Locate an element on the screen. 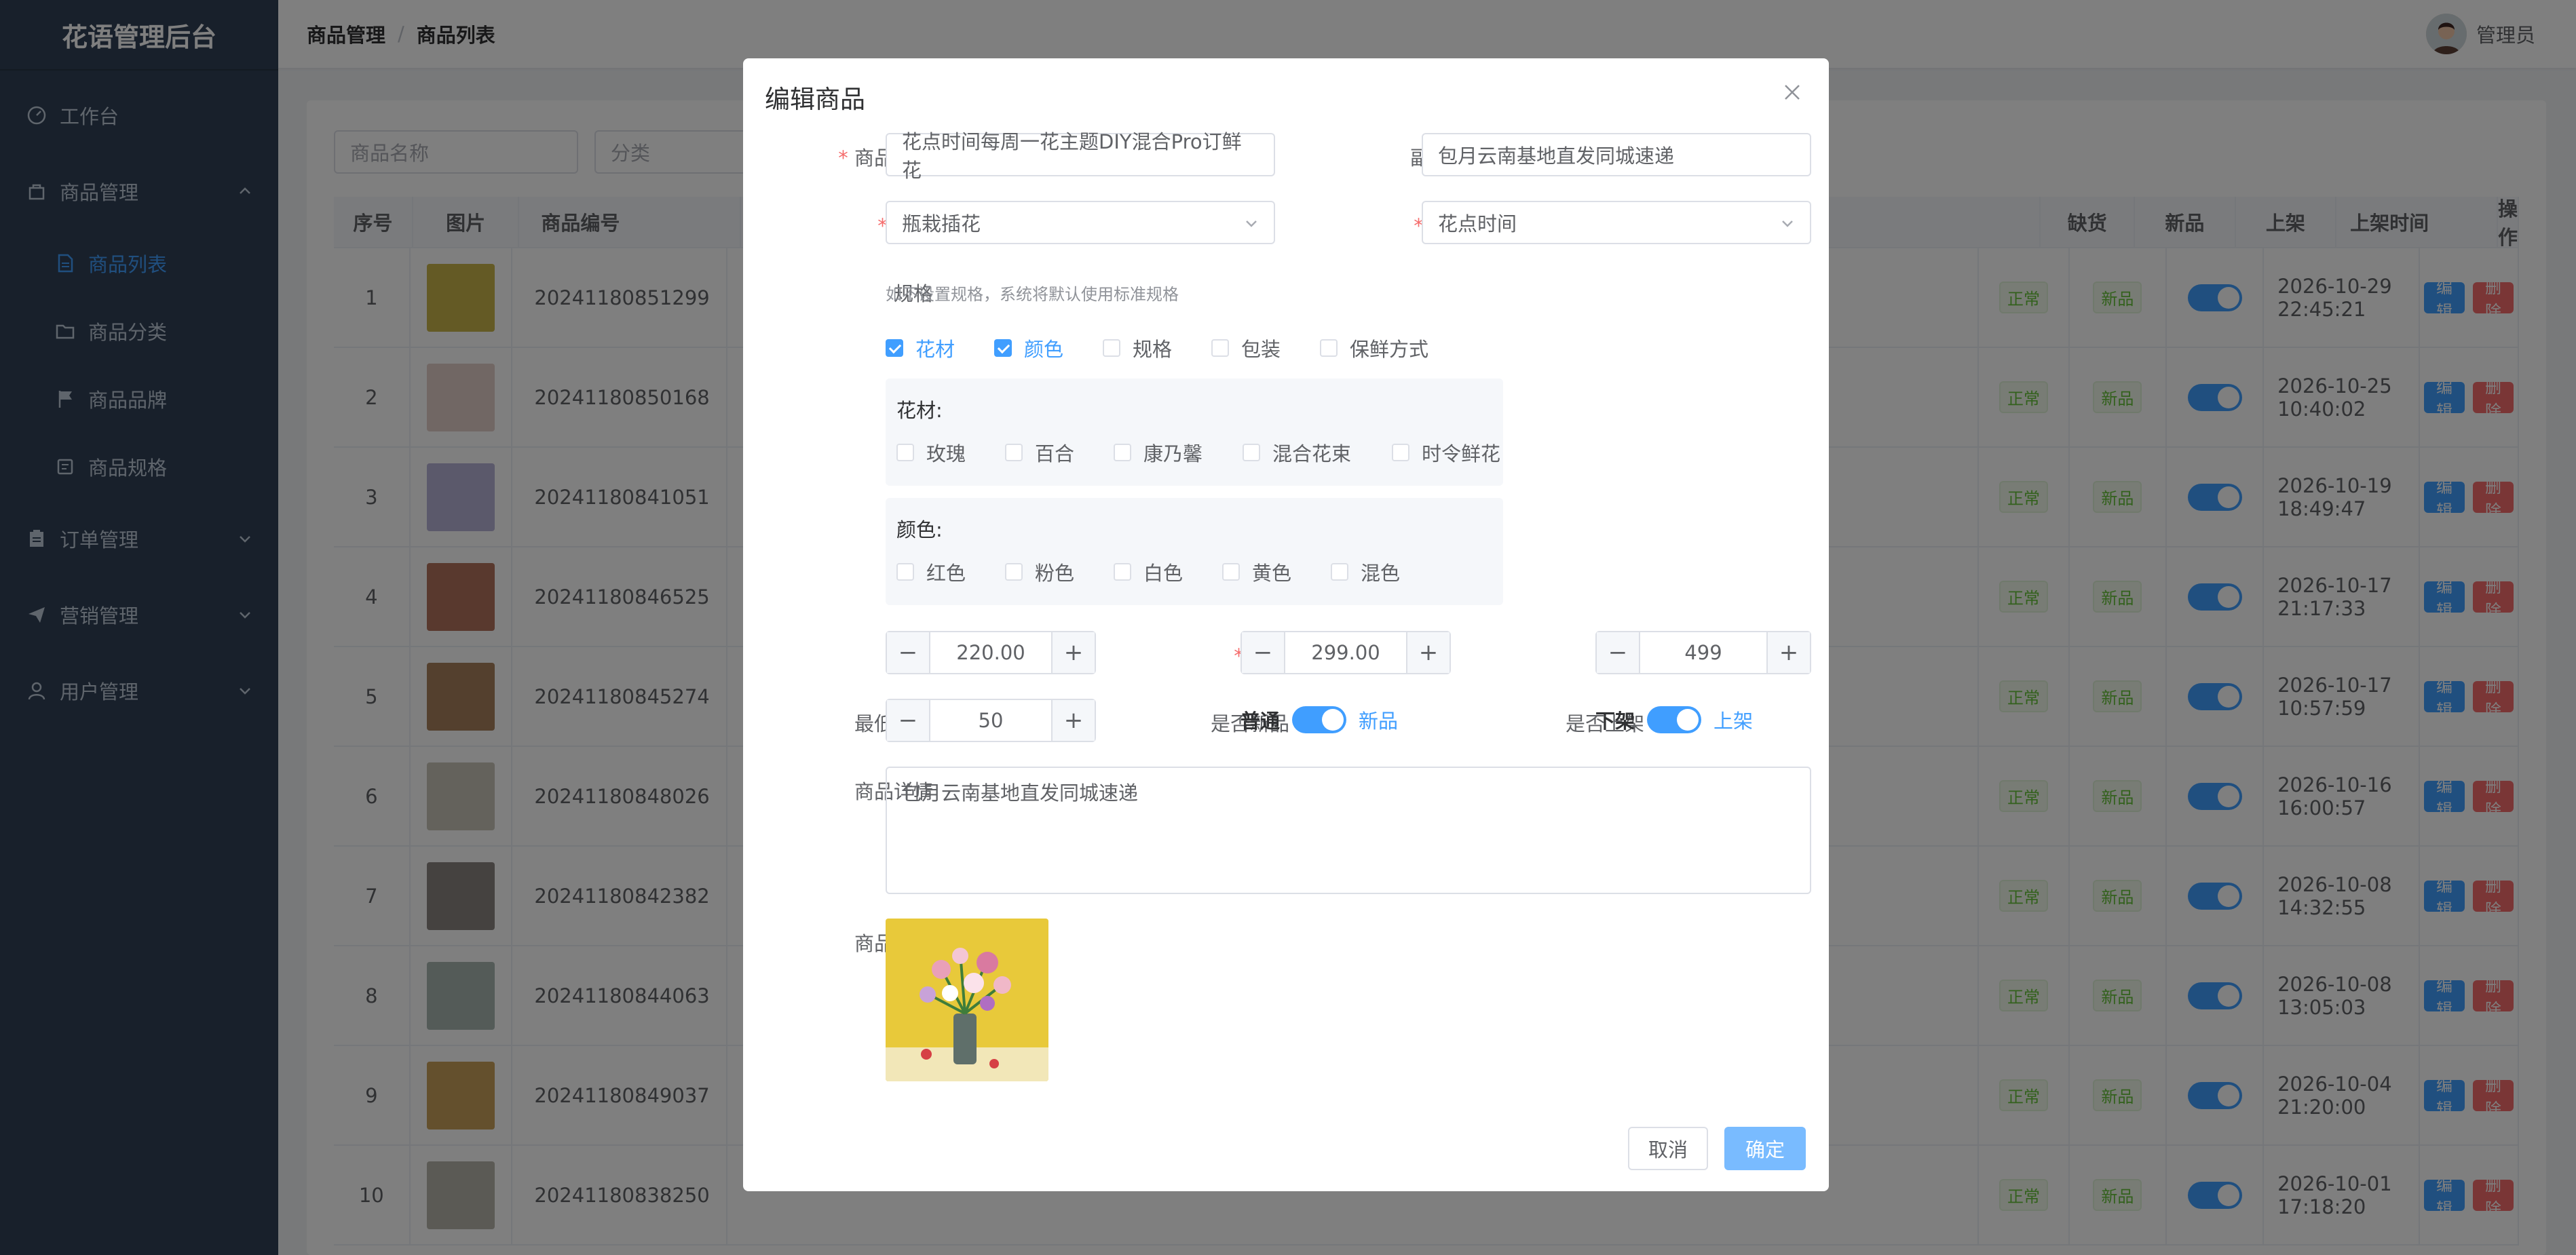 This screenshot has width=2576, height=1255. checkbox: 颜色 is located at coordinates (1028, 348).